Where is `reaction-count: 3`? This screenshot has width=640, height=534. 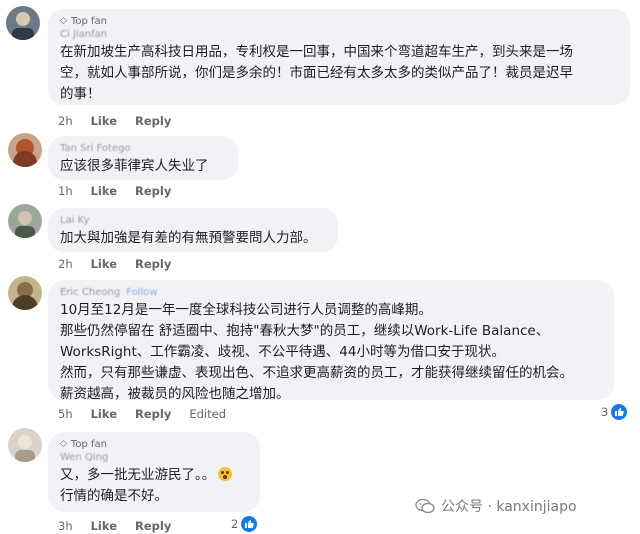
reaction-count: 3 is located at coordinates (614, 412).